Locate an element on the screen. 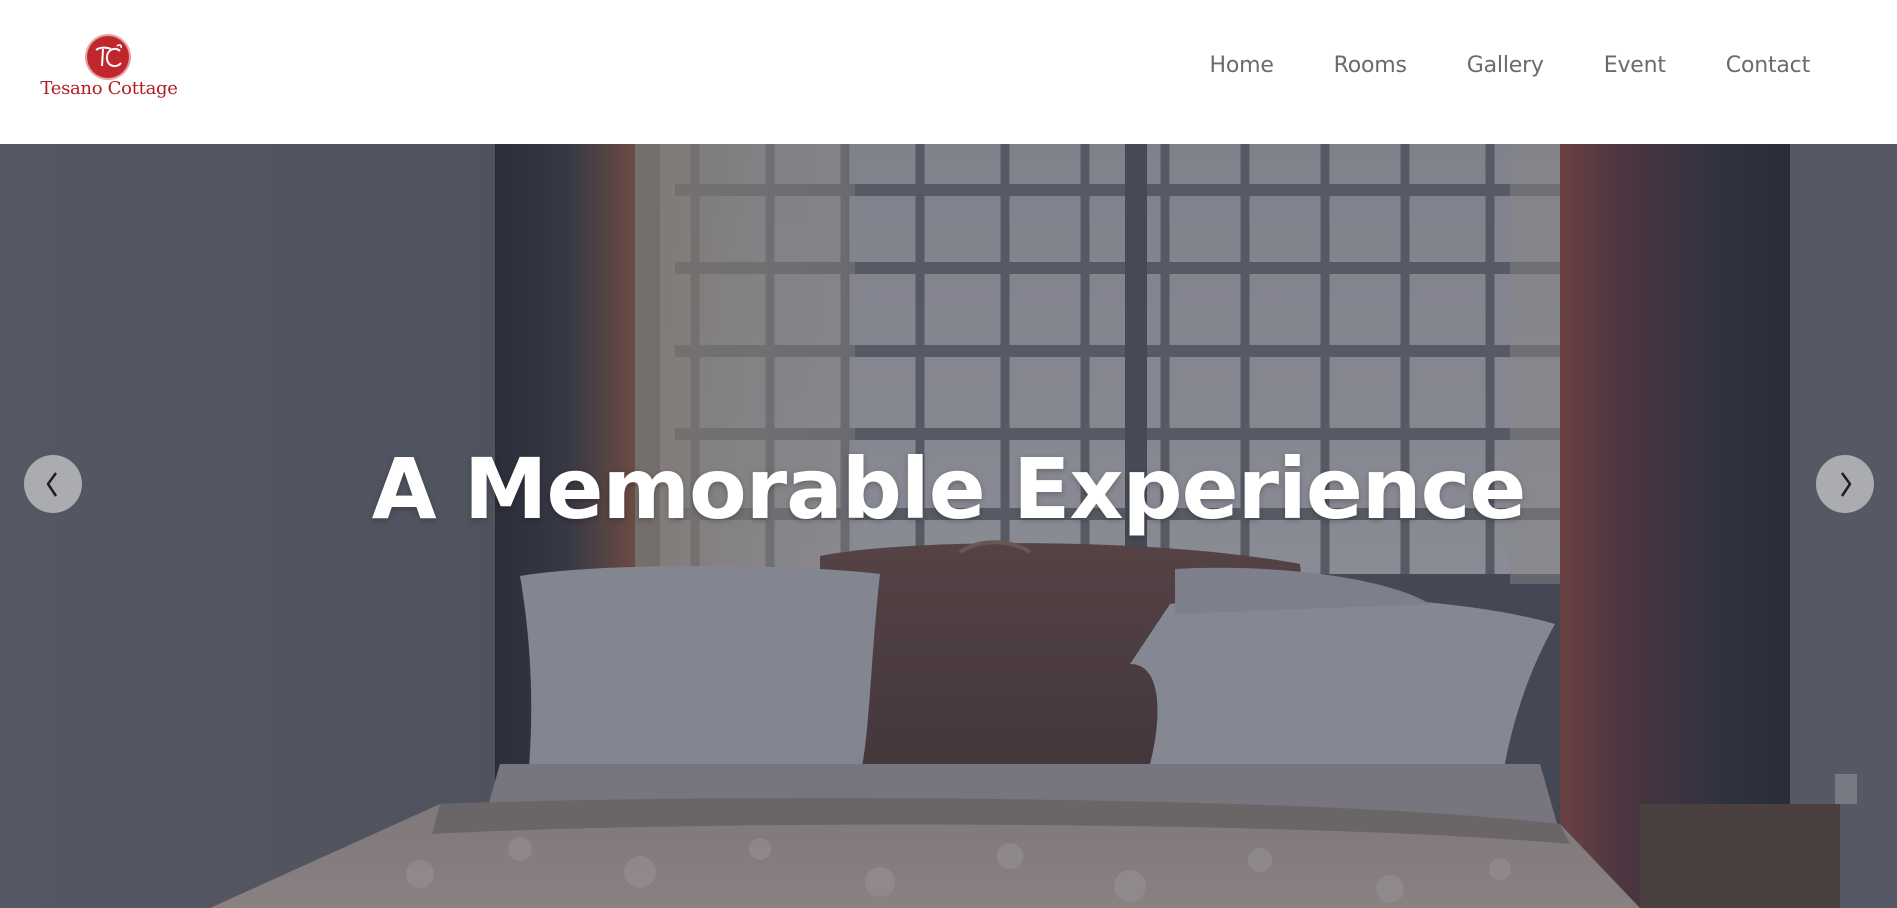  nav-contact: Contact is located at coordinates (1768, 65).